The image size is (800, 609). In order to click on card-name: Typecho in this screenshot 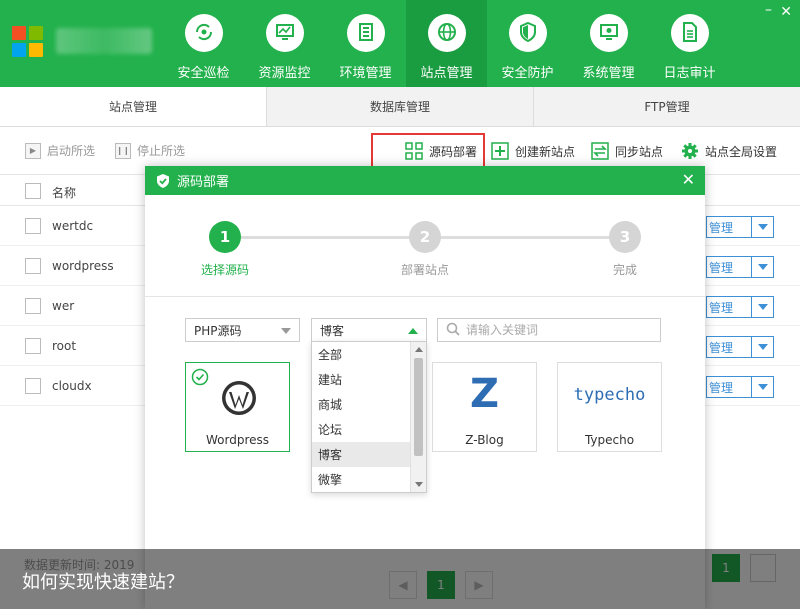, I will do `click(609, 440)`.